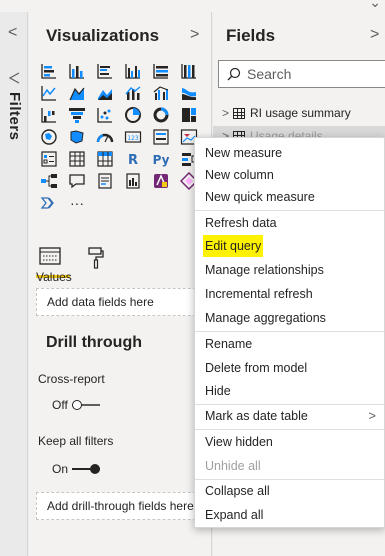 The image size is (385, 556). Describe the element at coordinates (239, 442) in the screenshot. I see `menu-item-view-hidden: View hidden` at that location.